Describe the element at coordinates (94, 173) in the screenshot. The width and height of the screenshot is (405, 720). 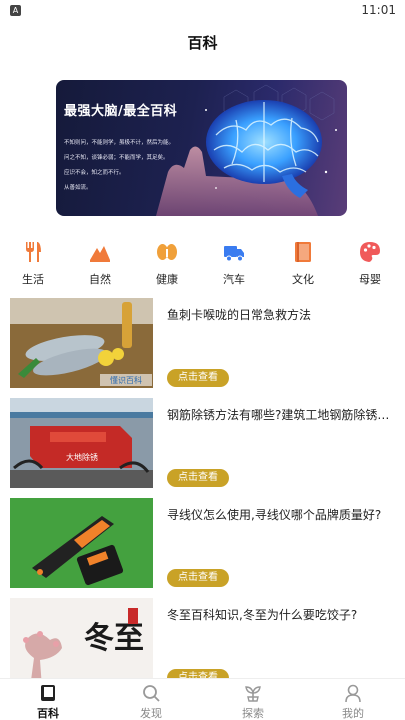
I see `banner-text-line: 应识不会，知之而不行。` at that location.